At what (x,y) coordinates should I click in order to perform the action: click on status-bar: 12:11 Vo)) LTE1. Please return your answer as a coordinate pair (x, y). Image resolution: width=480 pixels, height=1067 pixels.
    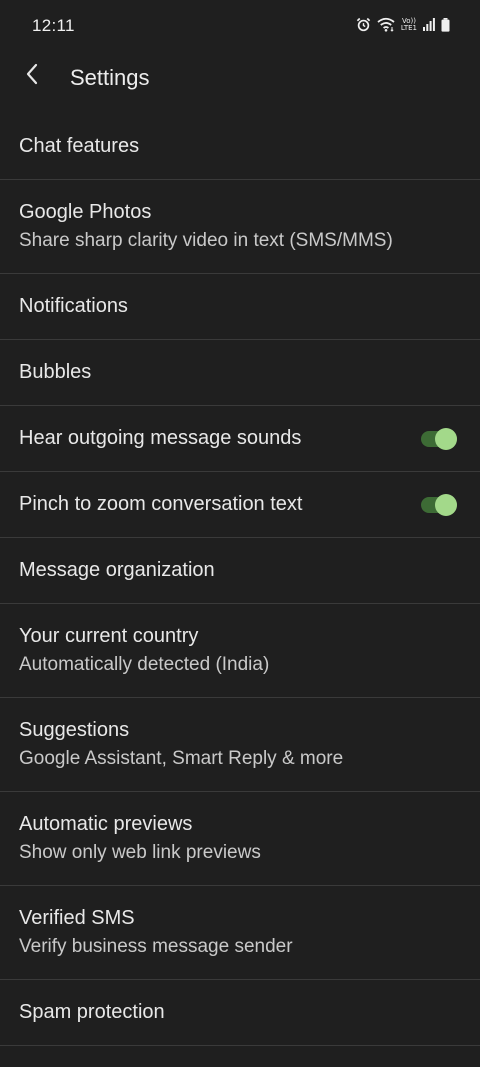
    Looking at the image, I should click on (240, 26).